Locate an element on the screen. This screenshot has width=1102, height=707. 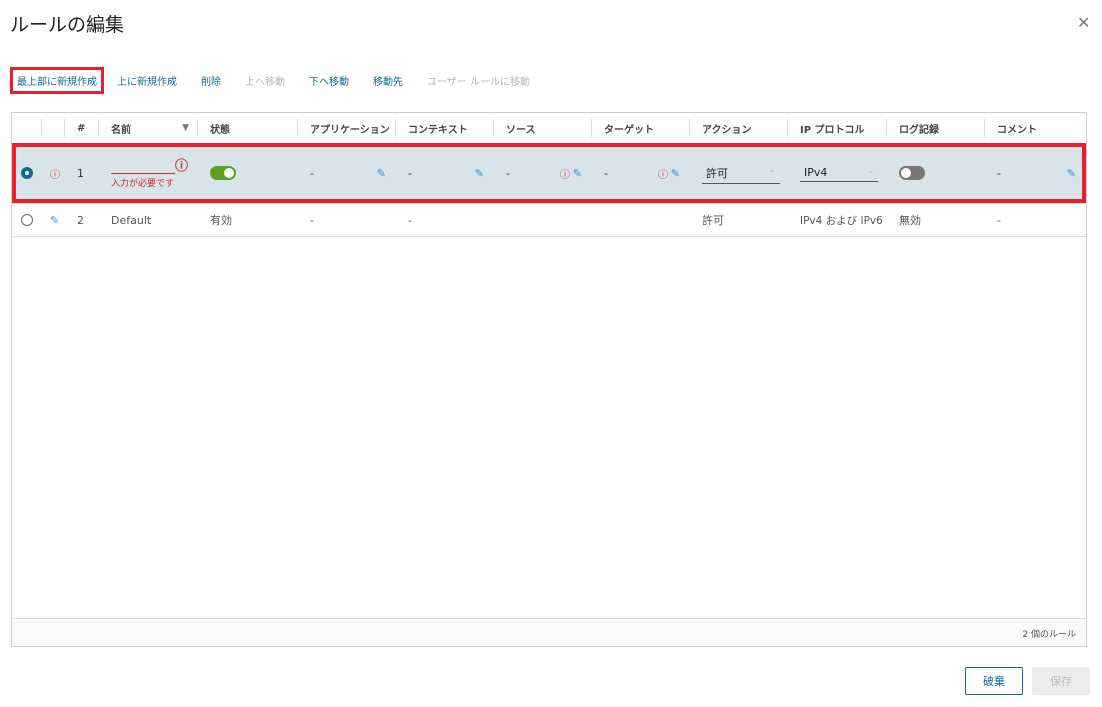
name-cell: ⓘ 入力が必要です is located at coordinates (148, 173).